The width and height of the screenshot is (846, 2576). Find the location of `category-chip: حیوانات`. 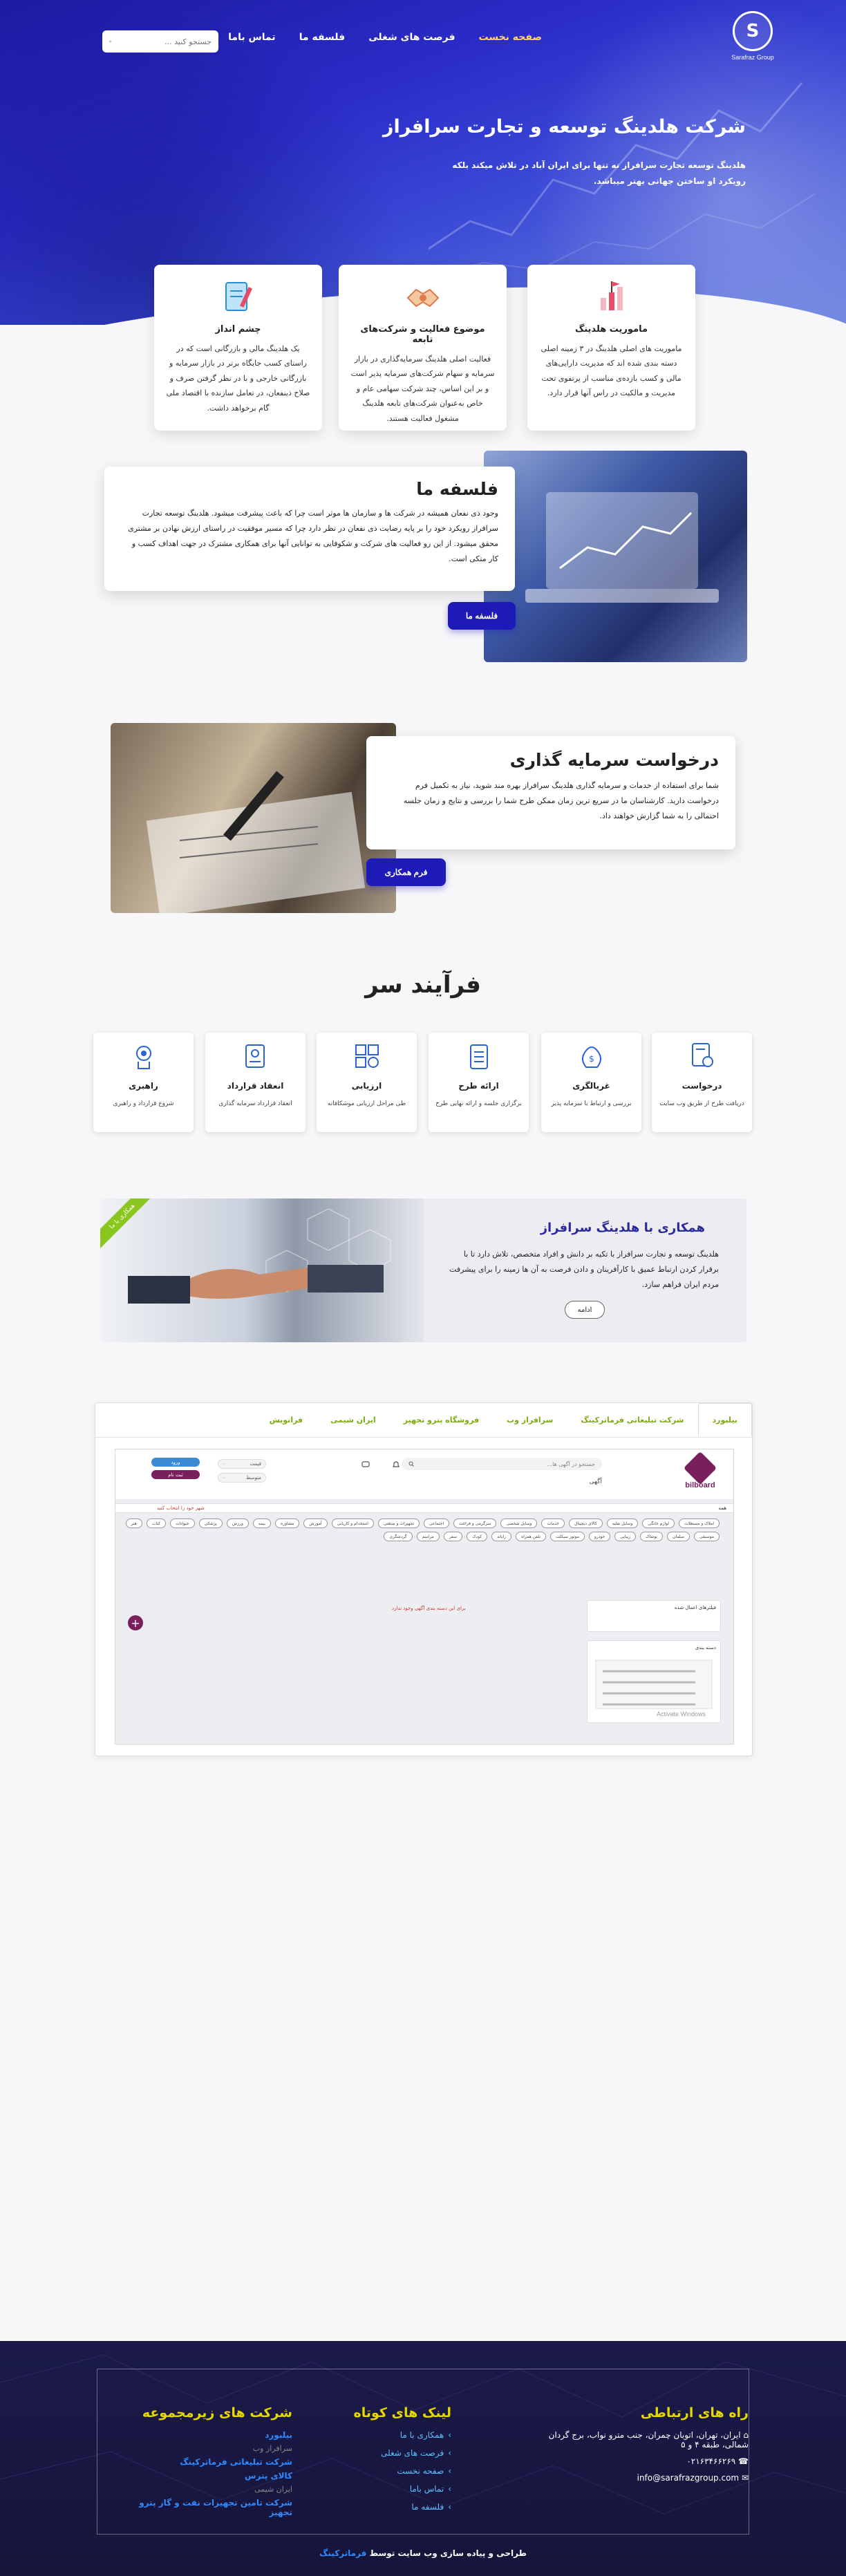

category-chip: حیوانات is located at coordinates (183, 1523).